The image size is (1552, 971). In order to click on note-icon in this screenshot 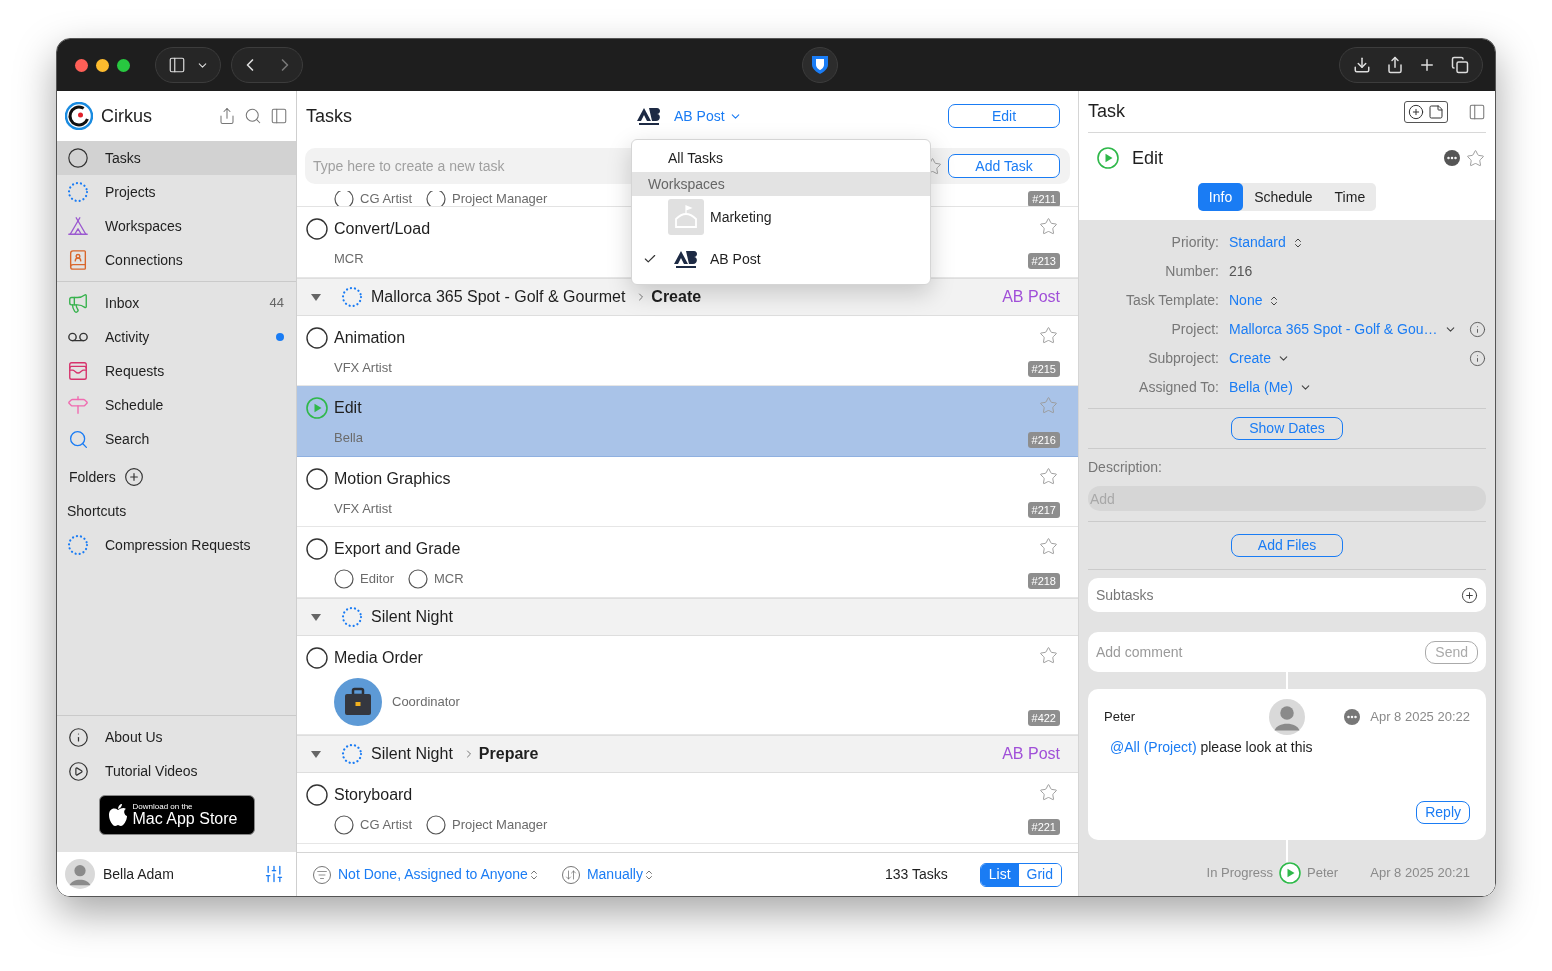, I will do `click(1436, 111)`.